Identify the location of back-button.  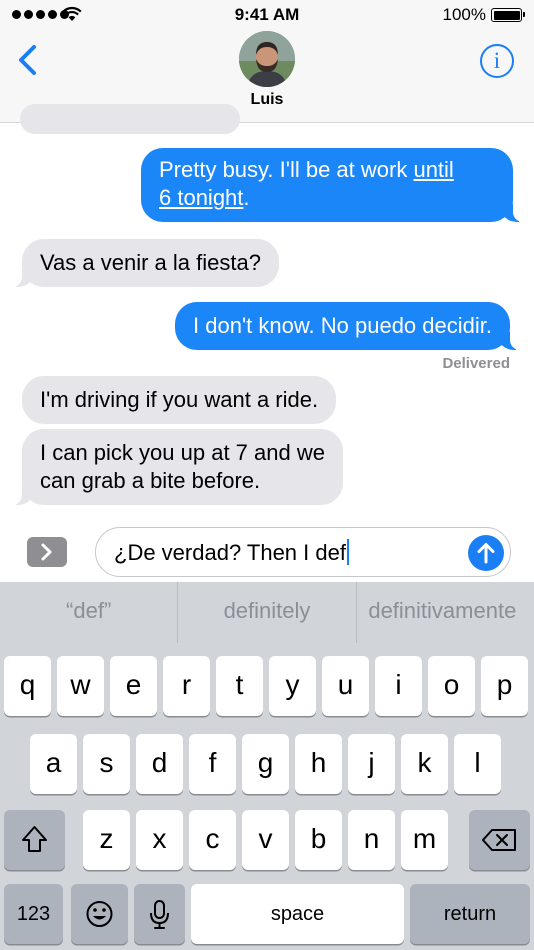
(29, 60).